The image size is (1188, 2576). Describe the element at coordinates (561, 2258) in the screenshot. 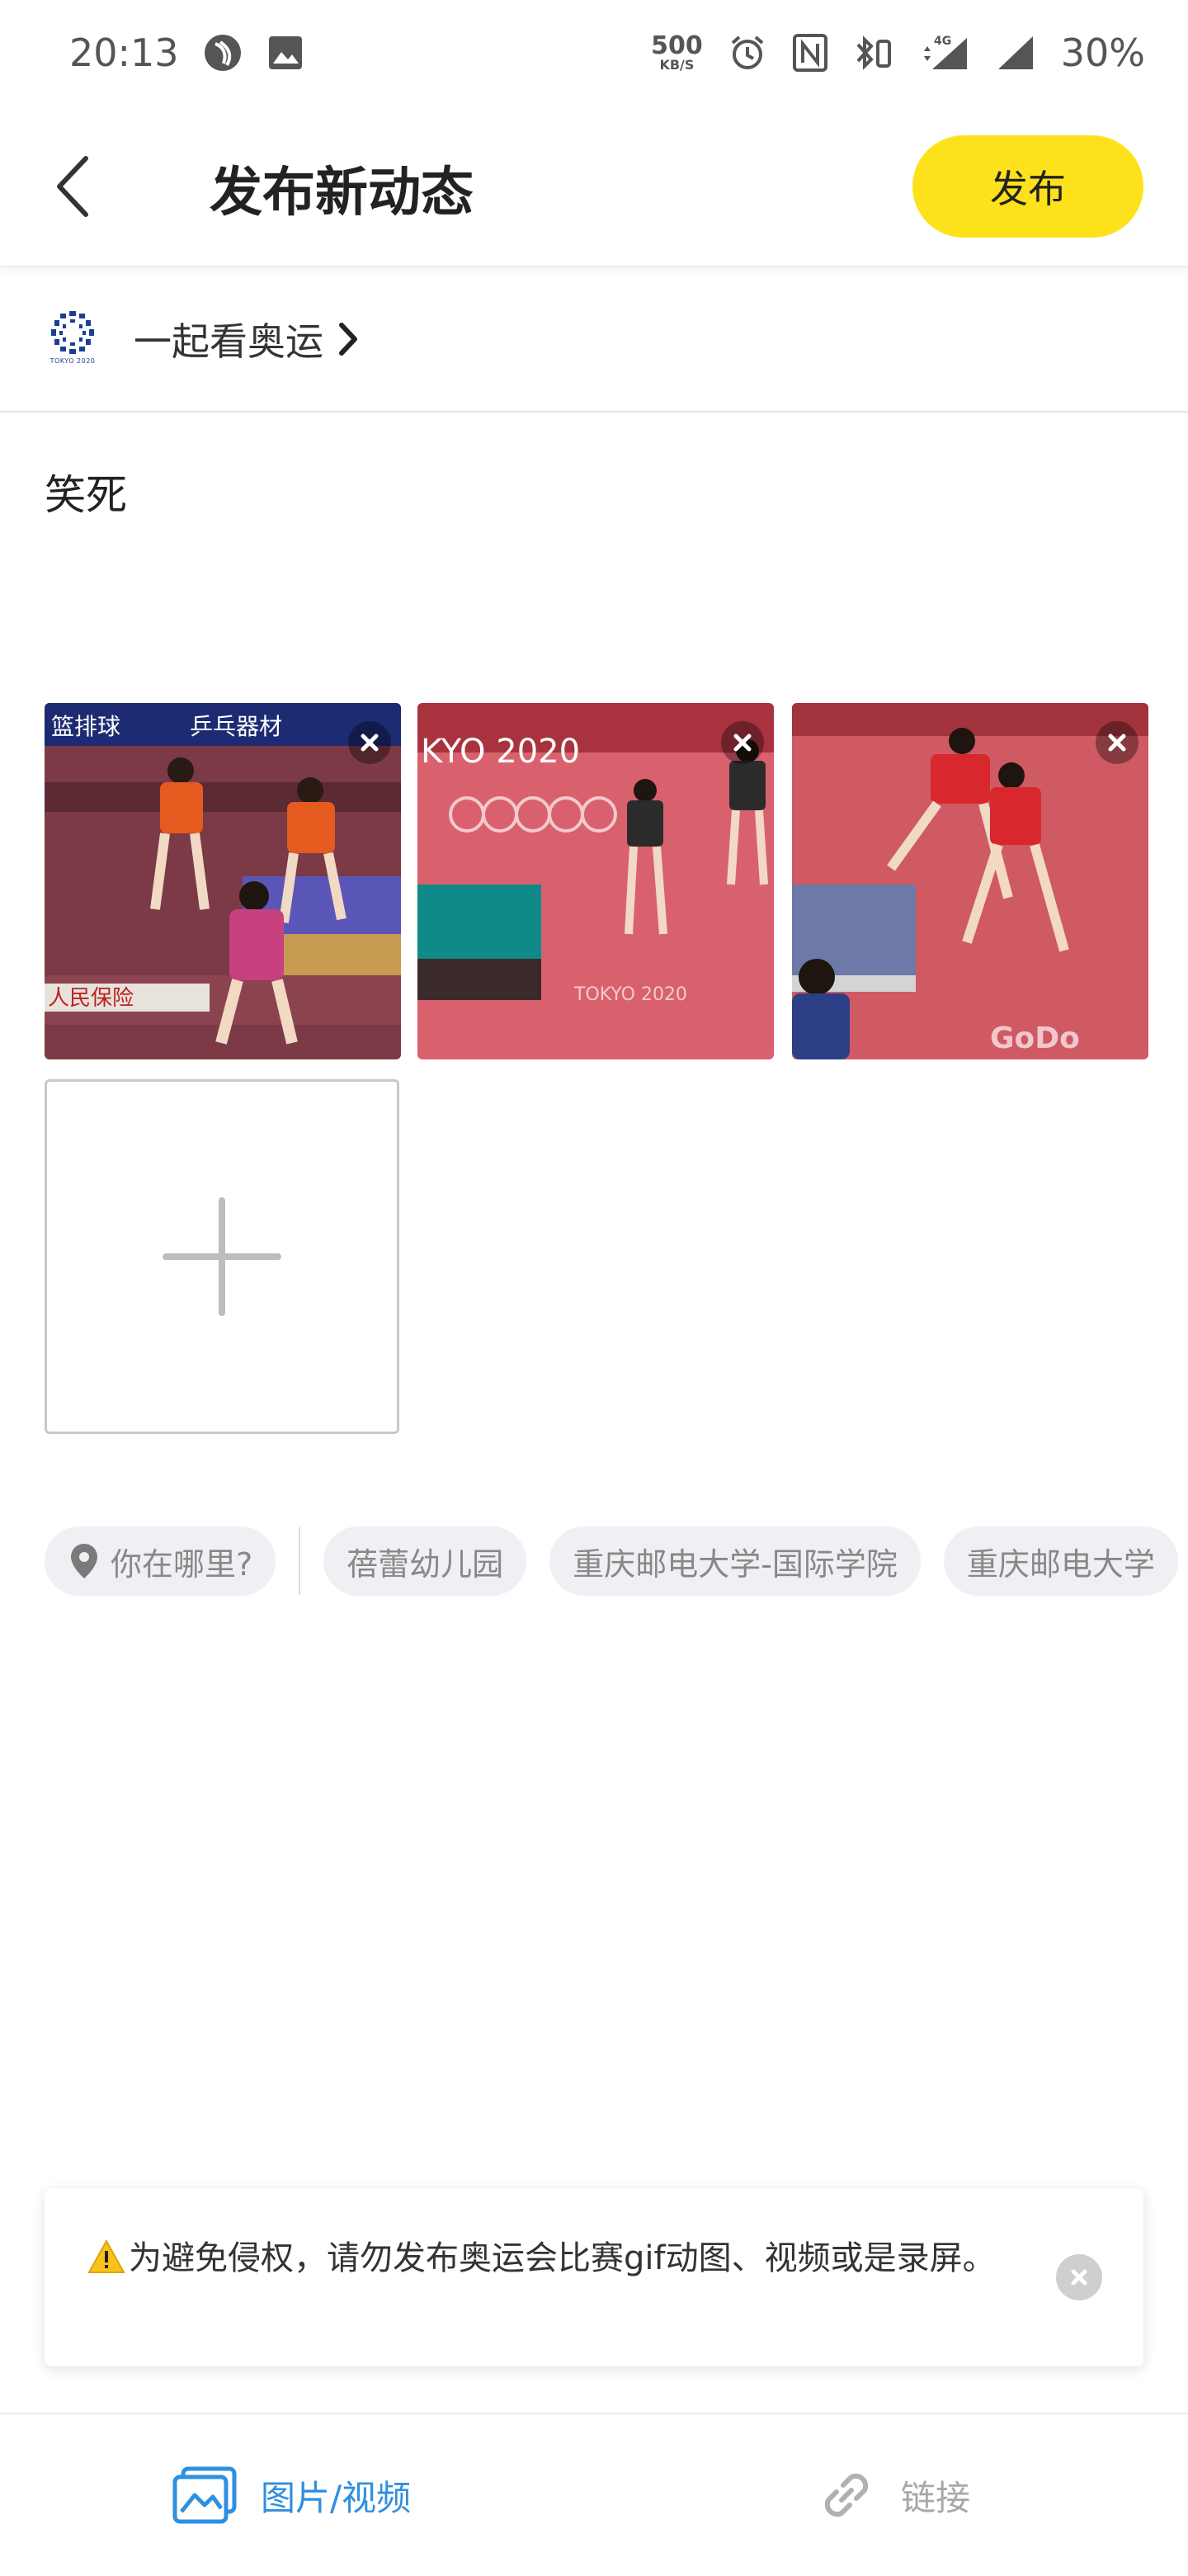

I see `warning-message: 为避免侵权，请勿发布奥运会比赛gif动图、视频或是录屏。` at that location.